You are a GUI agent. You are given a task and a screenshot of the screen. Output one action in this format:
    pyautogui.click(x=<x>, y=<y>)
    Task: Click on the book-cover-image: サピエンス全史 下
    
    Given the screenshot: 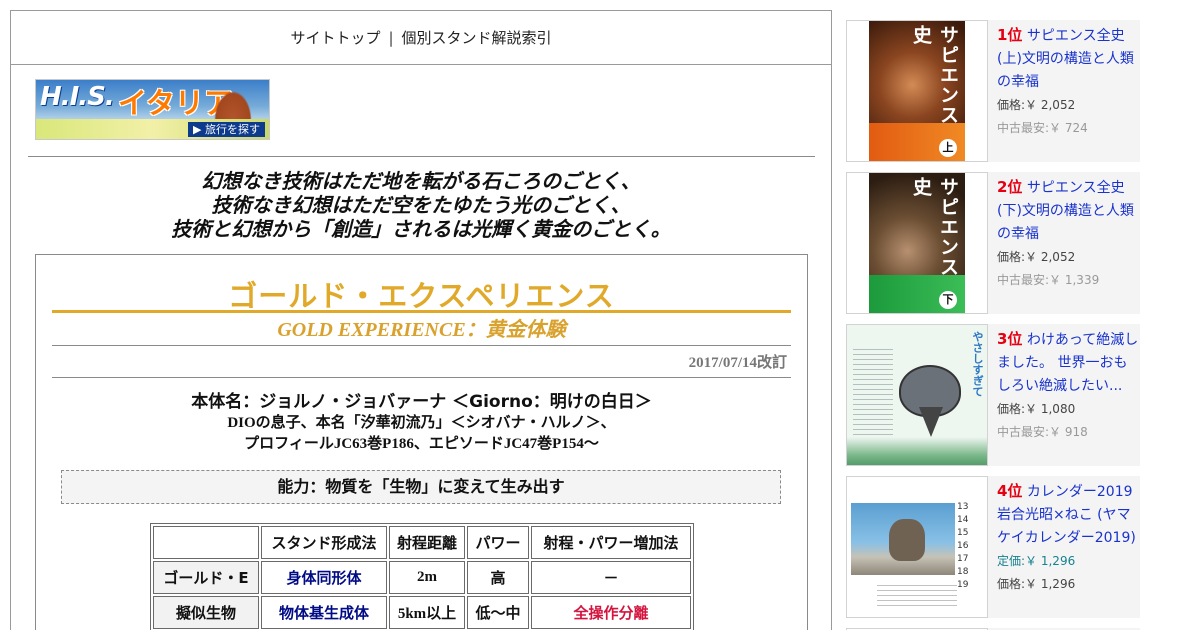 What is the action you would take?
    pyautogui.click(x=917, y=243)
    